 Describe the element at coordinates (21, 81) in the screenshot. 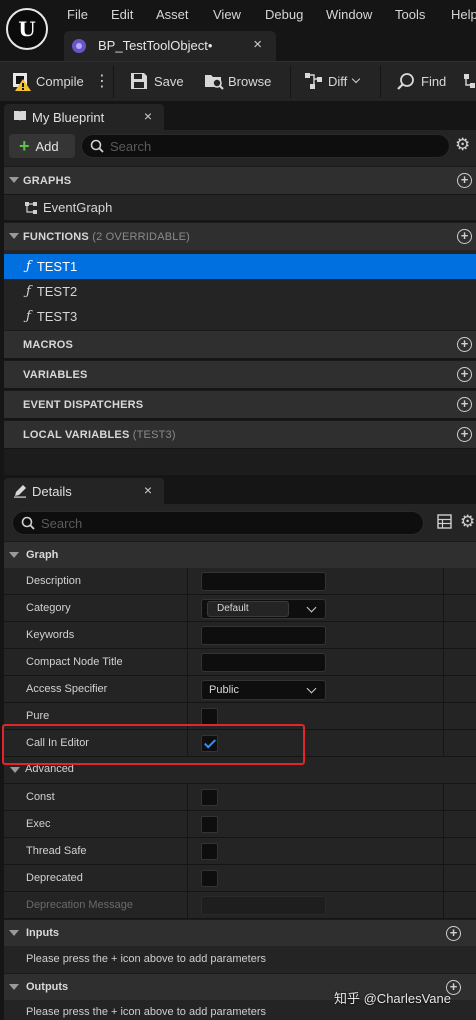

I see `compile-warning-icon` at that location.